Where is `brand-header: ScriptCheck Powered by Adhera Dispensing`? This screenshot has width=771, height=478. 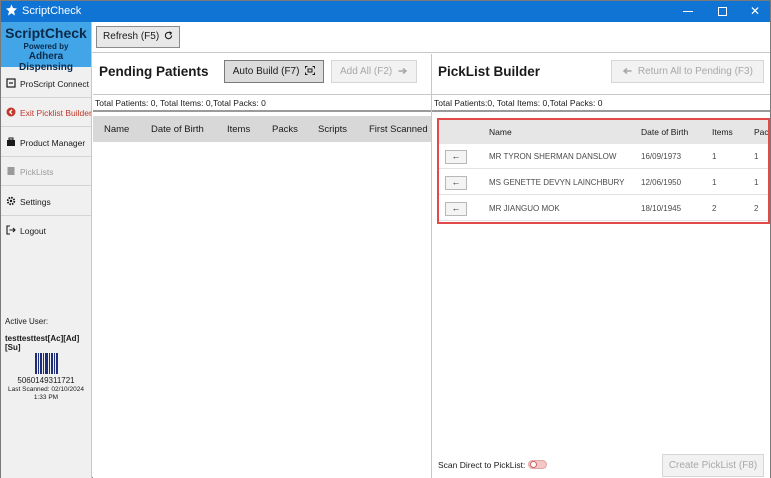
brand-header: ScriptCheck Powered by Adhera Dispensing is located at coordinates (46, 47).